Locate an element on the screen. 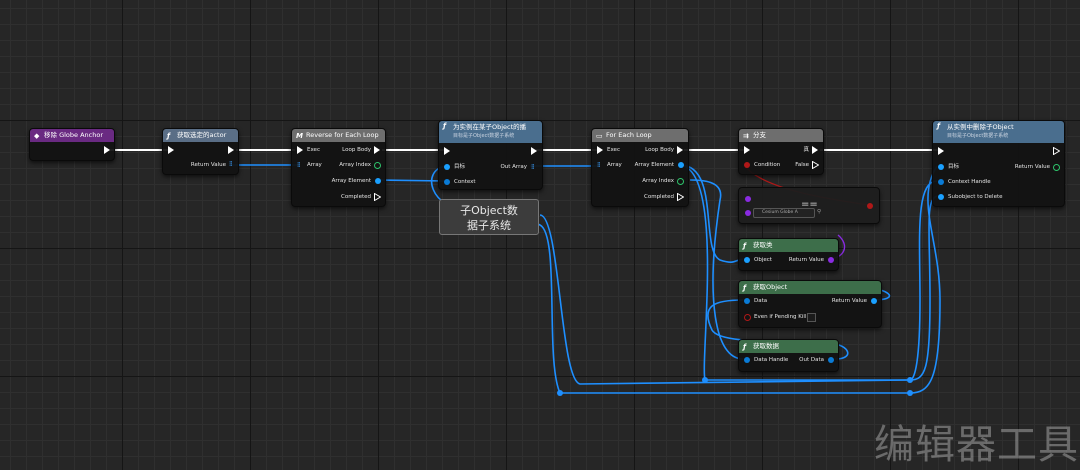 This screenshot has width=1080, height=470. watermark: 编辑器工具 is located at coordinates (976, 445).